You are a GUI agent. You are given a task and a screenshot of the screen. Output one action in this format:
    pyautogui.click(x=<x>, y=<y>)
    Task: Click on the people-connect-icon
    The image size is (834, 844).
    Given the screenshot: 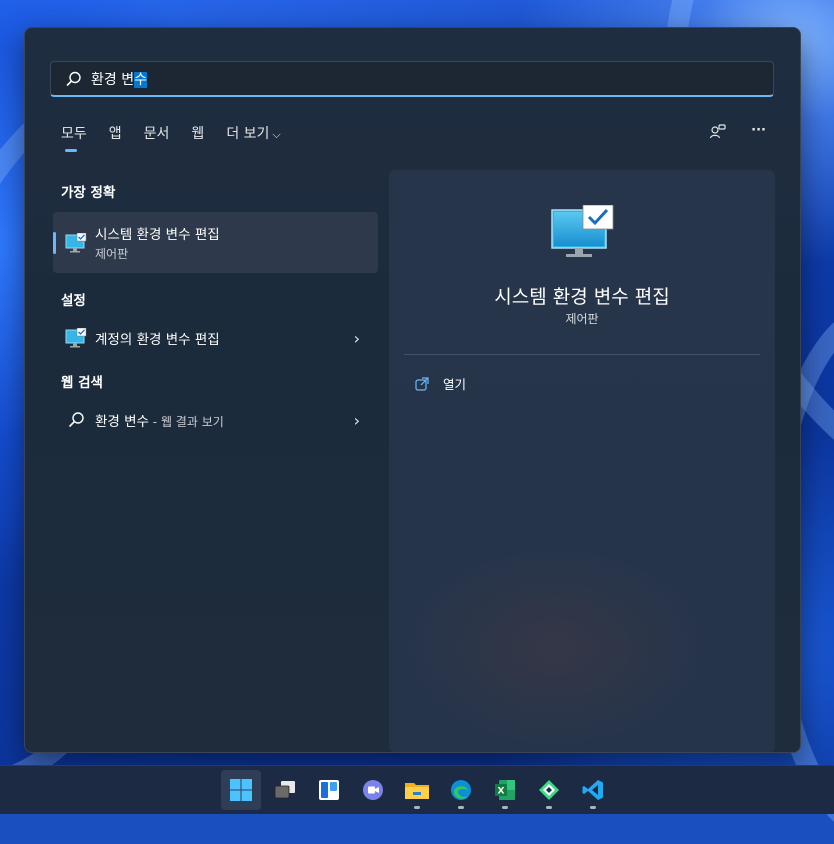 What is the action you would take?
    pyautogui.click(x=718, y=134)
    